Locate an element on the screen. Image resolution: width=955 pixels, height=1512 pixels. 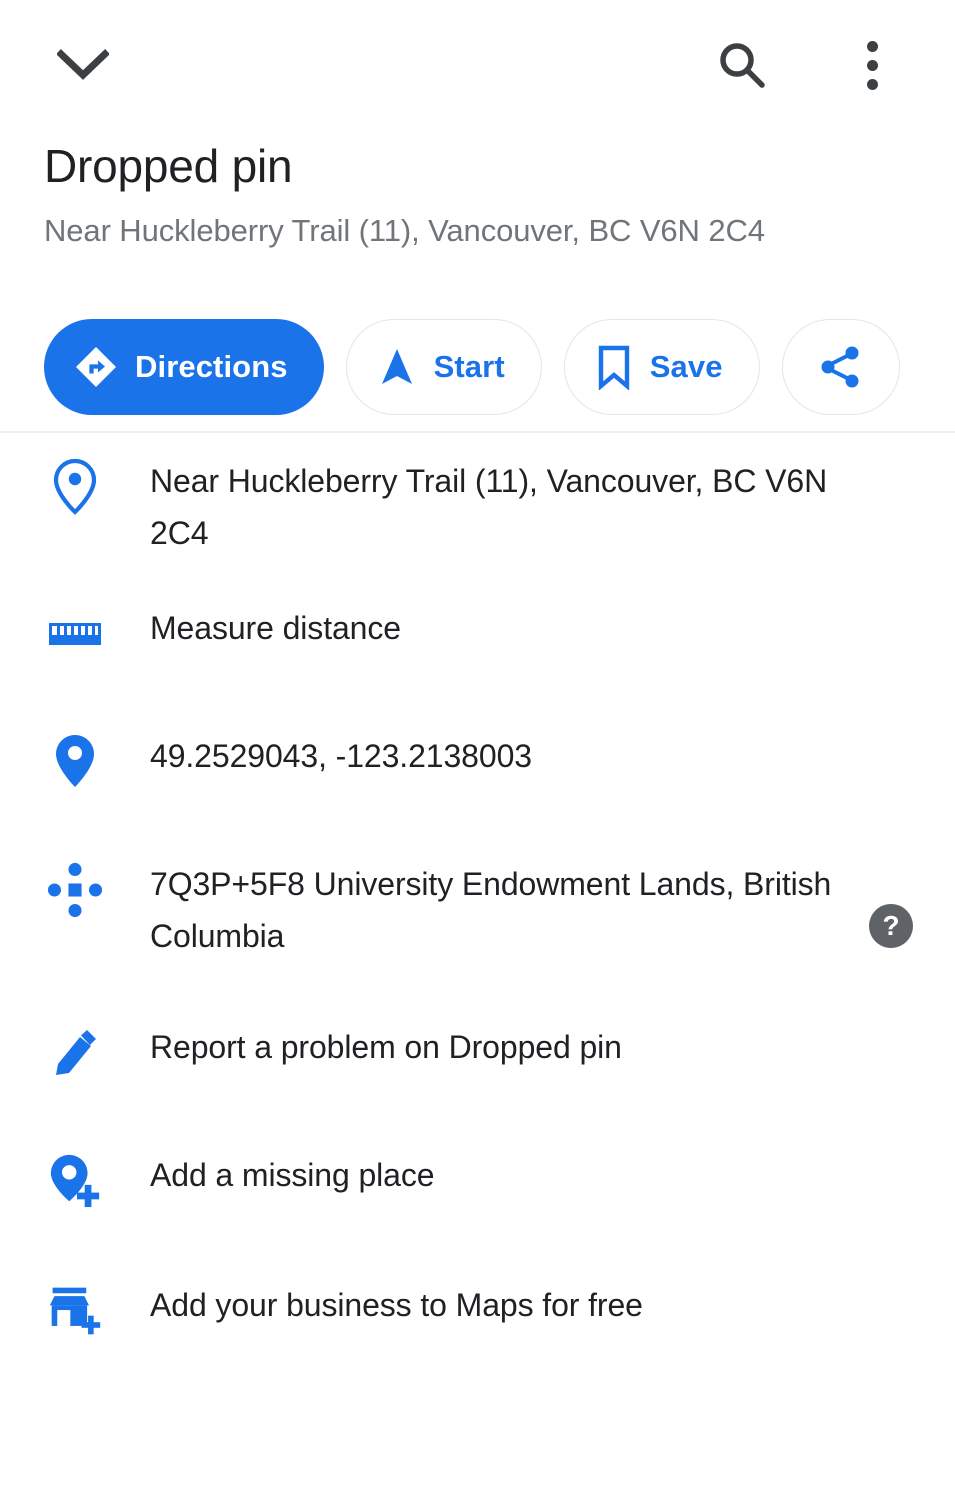
add-location-icon is located at coordinates (75, 1181).